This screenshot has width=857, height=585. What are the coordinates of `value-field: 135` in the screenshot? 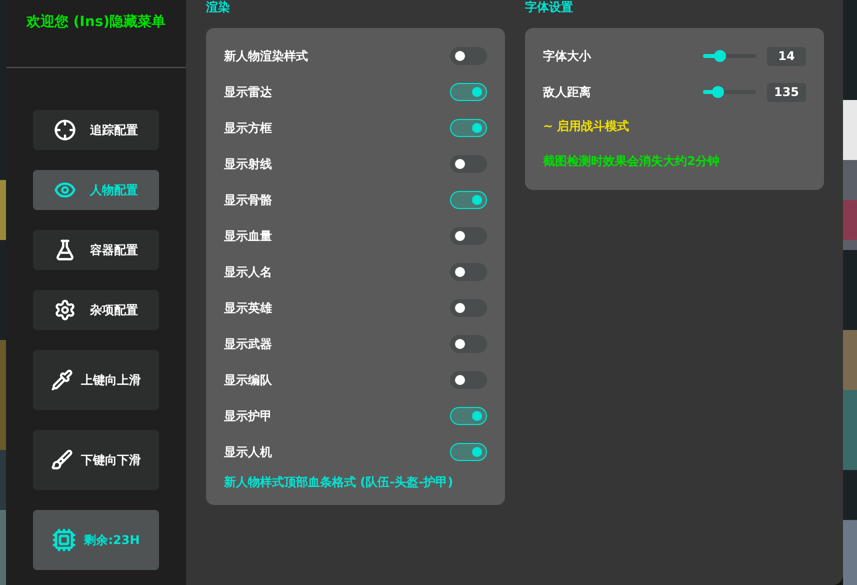 It's located at (786, 92).